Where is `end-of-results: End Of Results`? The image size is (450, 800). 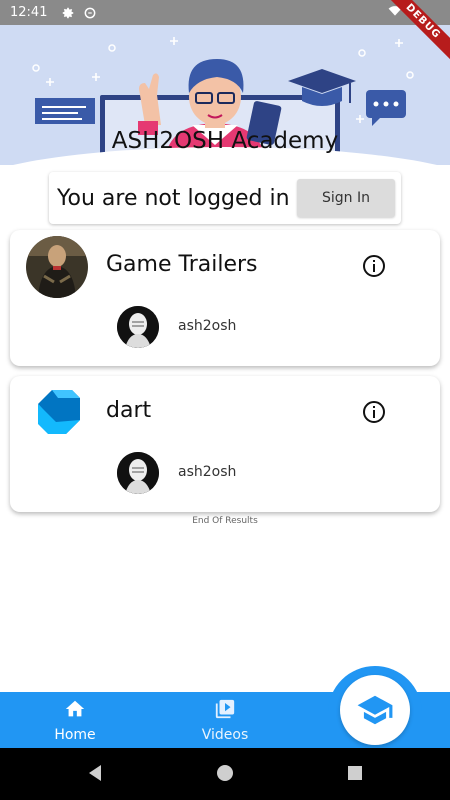
end-of-results: End Of Results is located at coordinates (225, 521).